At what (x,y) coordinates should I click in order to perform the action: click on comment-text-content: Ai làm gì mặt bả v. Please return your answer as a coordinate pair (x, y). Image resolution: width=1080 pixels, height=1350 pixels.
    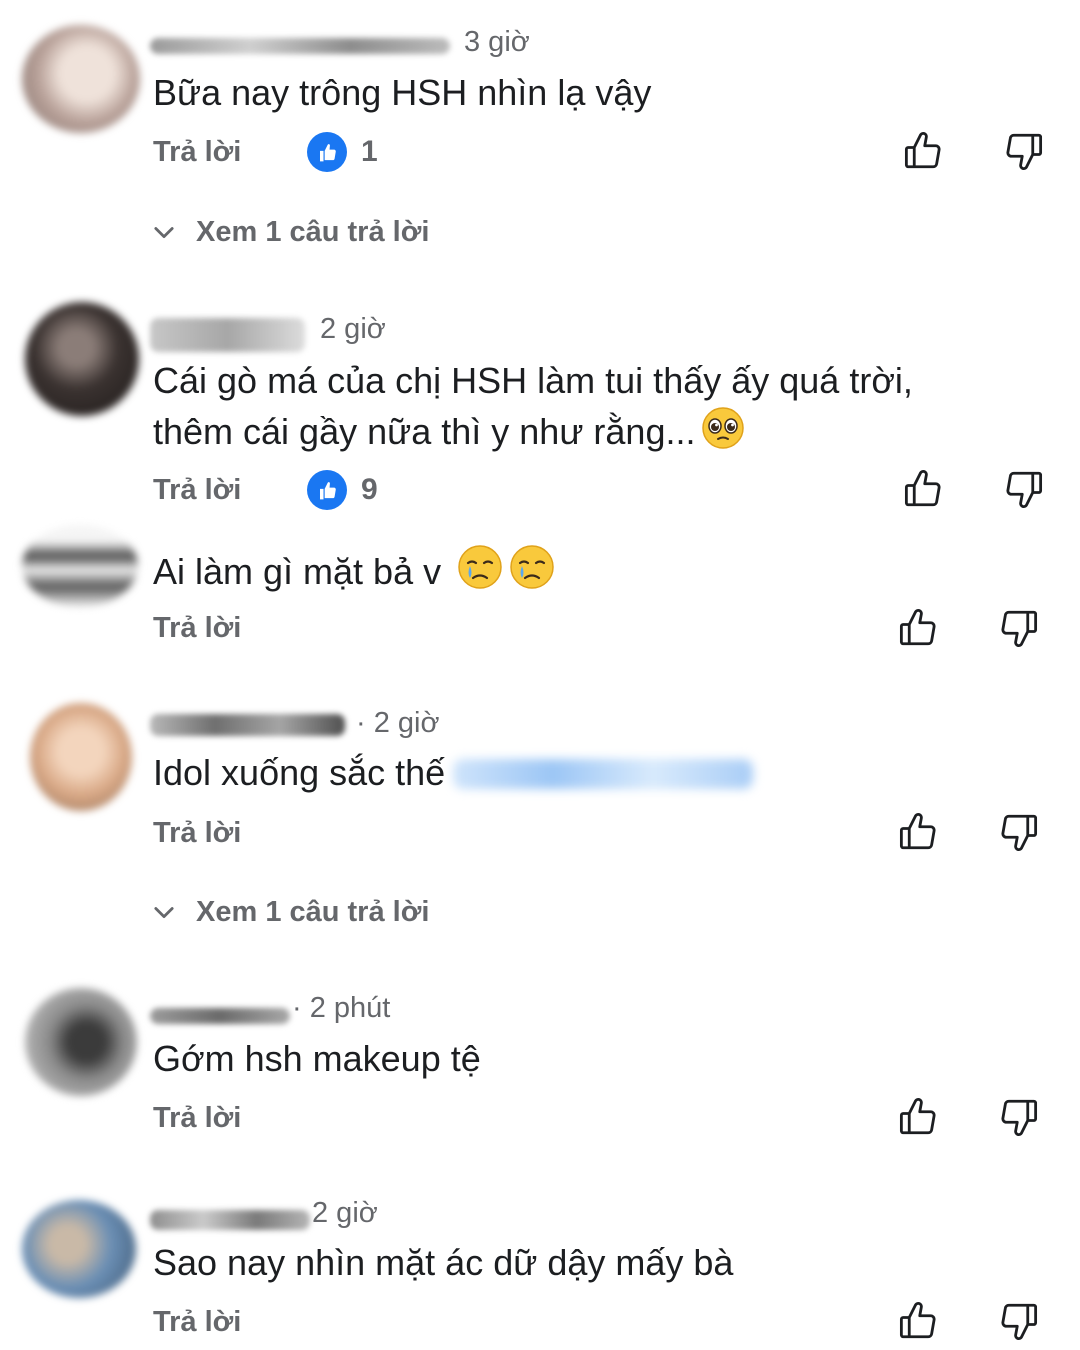
    Looking at the image, I should click on (297, 571).